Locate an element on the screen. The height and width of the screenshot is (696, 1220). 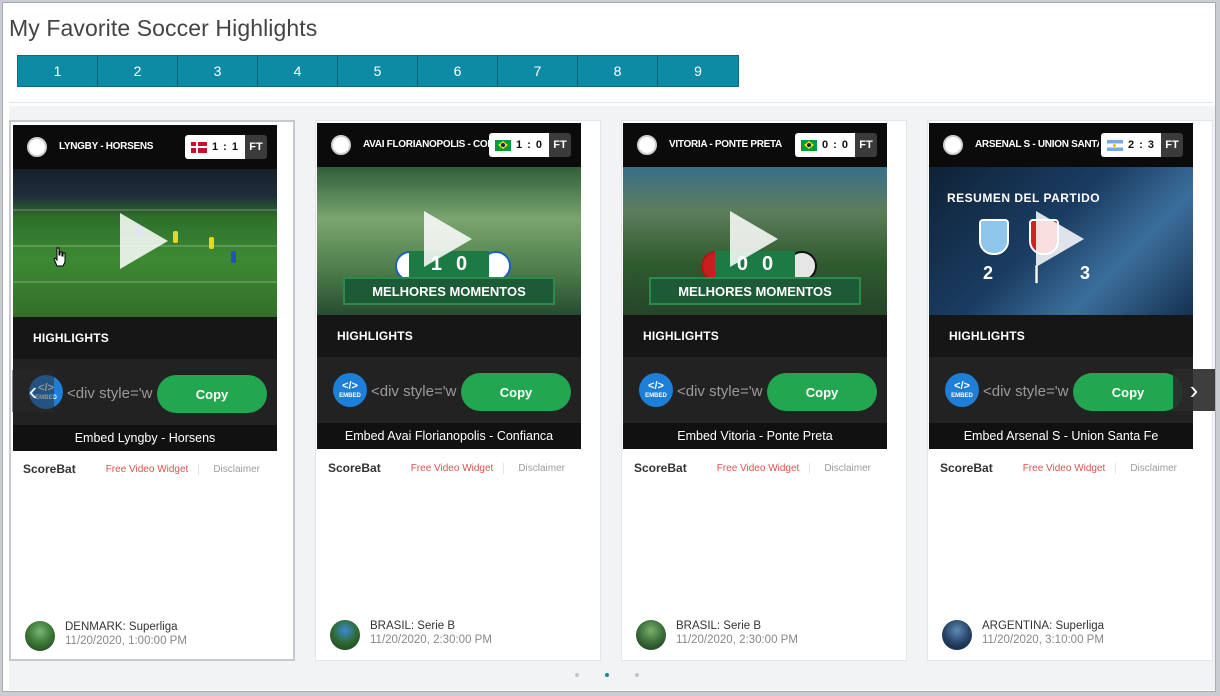
widget-footer: ScoreBat Free Video Widget Disclaimer is located at coordinates (1058, 468).